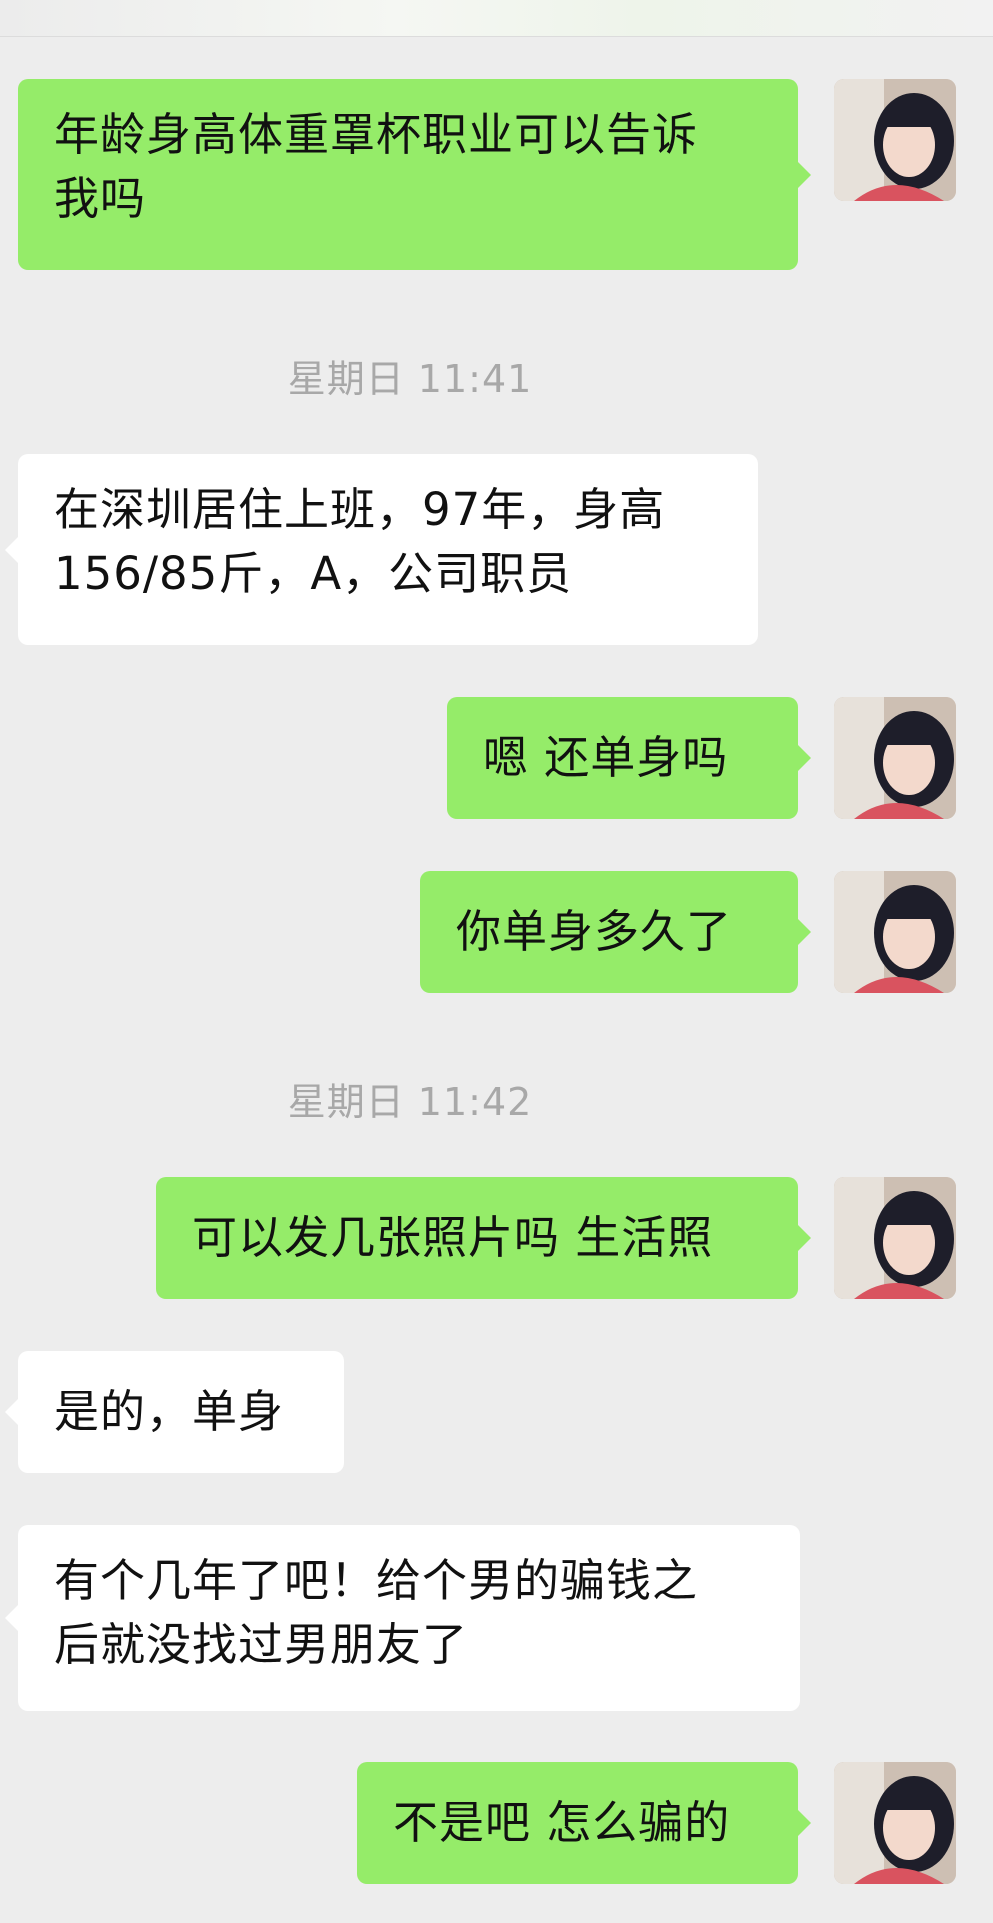  Describe the element at coordinates (414, 174) in the screenshot. I see `outgoing-message-bubble: 年龄身高体重罩杯职业可以告诉 我吗` at that location.